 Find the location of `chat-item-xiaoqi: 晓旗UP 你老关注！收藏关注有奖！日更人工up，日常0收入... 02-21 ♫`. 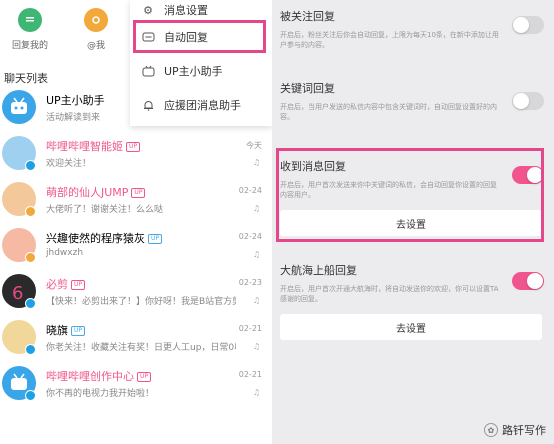

chat-item-xiaoqi: 晓旗UP 你老关注！收藏关注有奖！日更人工up，日常0收入... 02-21 ♫ is located at coordinates (136, 339).